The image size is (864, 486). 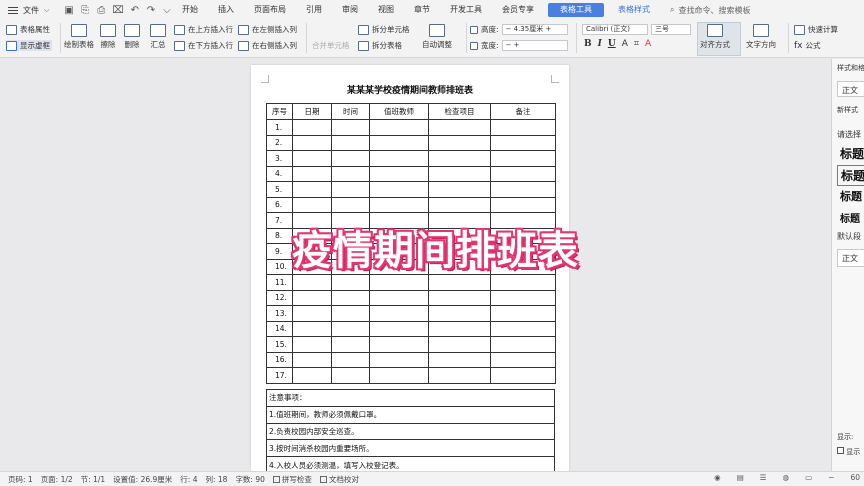 I want to click on row-number-cell: 13., so click(x=279, y=313).